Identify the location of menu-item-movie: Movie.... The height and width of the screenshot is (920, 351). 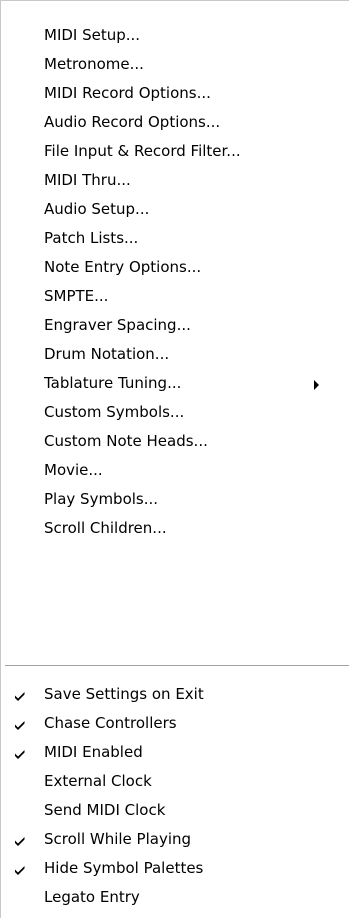
(175, 470).